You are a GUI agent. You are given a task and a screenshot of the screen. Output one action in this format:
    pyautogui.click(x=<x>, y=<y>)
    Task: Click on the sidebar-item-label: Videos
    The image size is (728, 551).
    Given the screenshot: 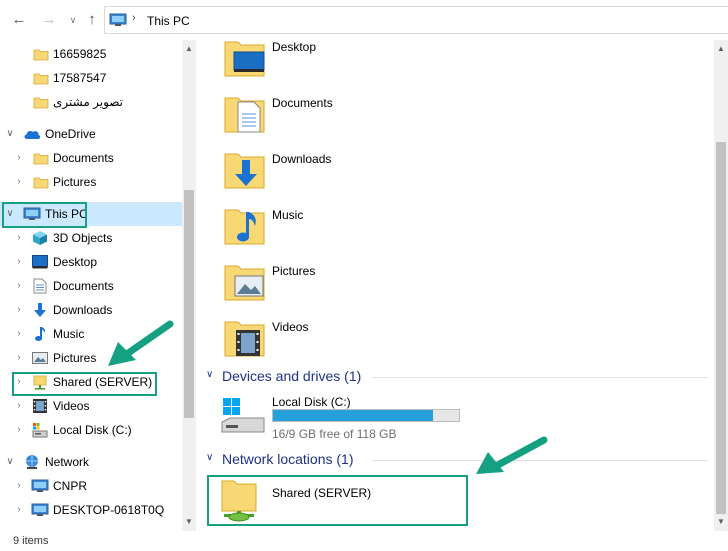 What is the action you would take?
    pyautogui.click(x=71, y=406)
    